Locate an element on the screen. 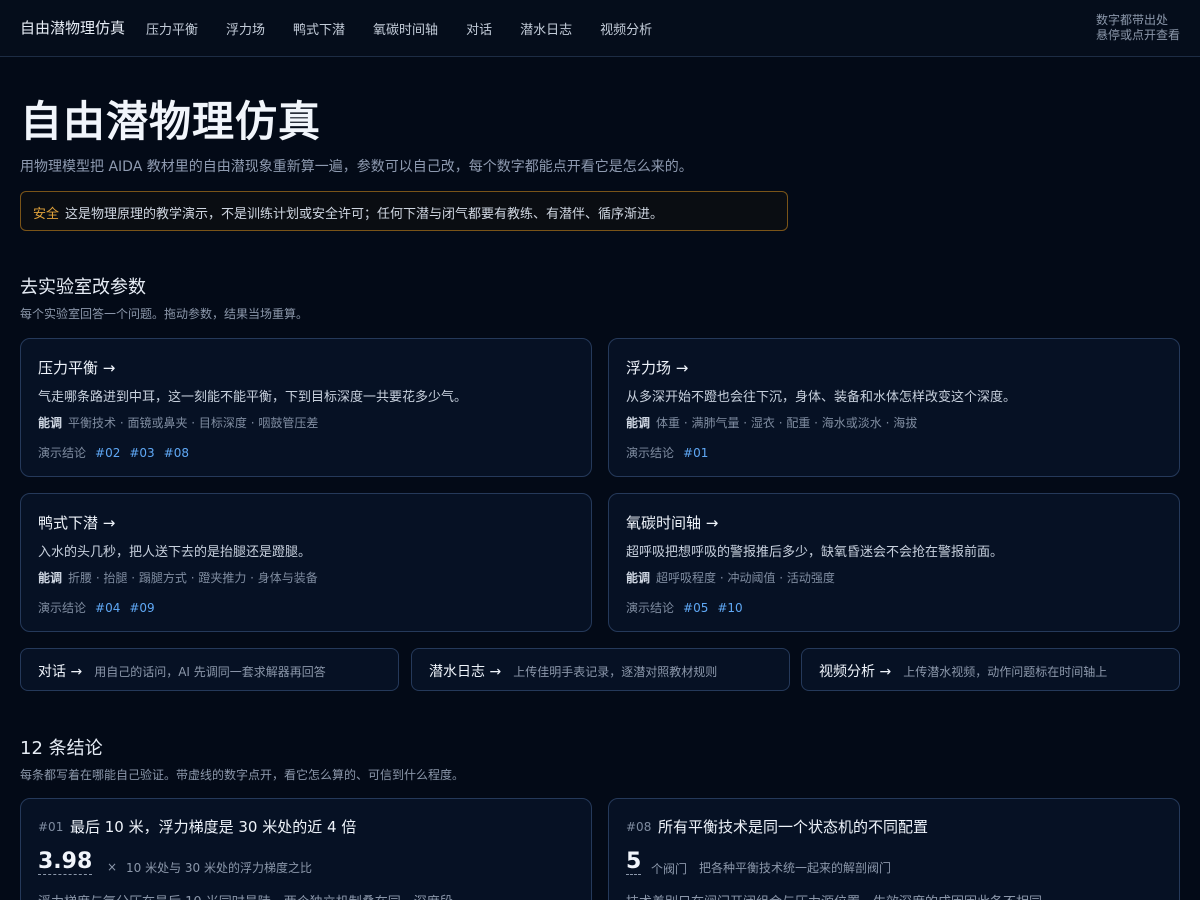 The height and width of the screenshot is (900, 1200). conclusion-note: 10 米处与 30 米处的浮力梯度之比 is located at coordinates (219, 868).